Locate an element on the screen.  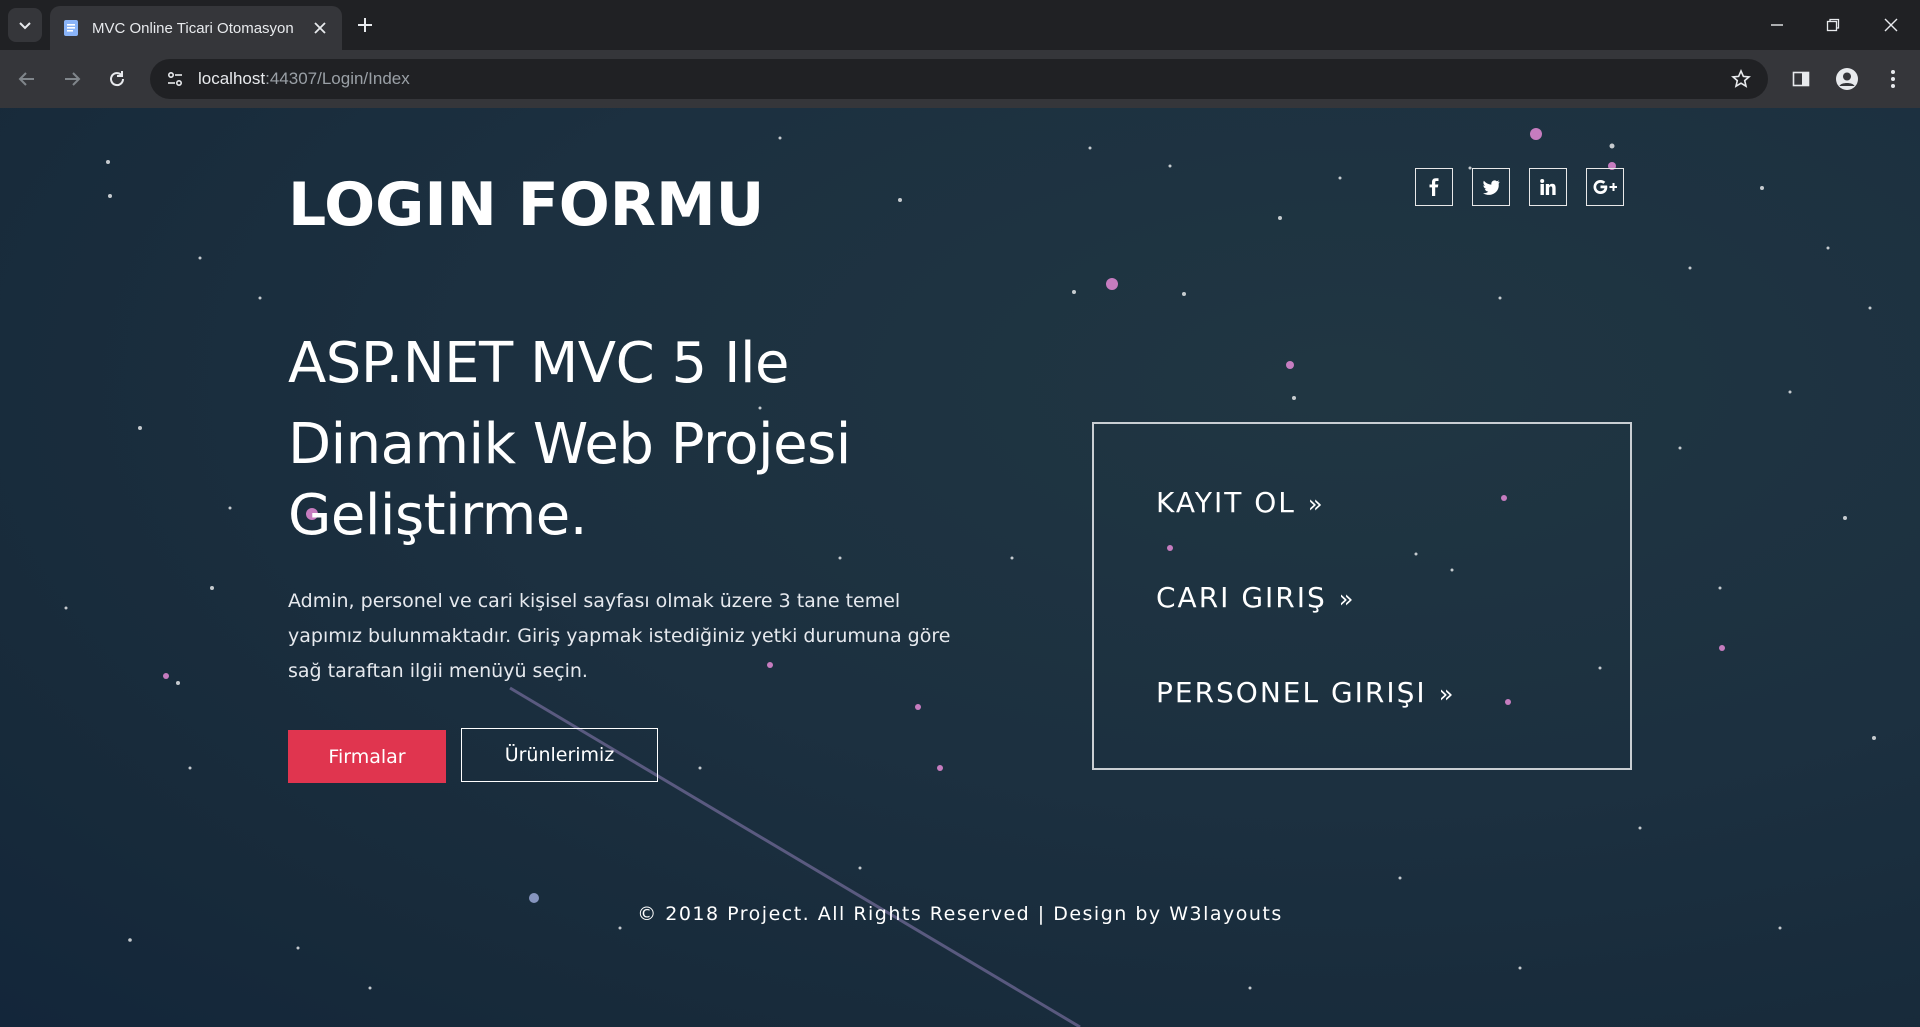
page-favicon-icon is located at coordinates (71, 28).